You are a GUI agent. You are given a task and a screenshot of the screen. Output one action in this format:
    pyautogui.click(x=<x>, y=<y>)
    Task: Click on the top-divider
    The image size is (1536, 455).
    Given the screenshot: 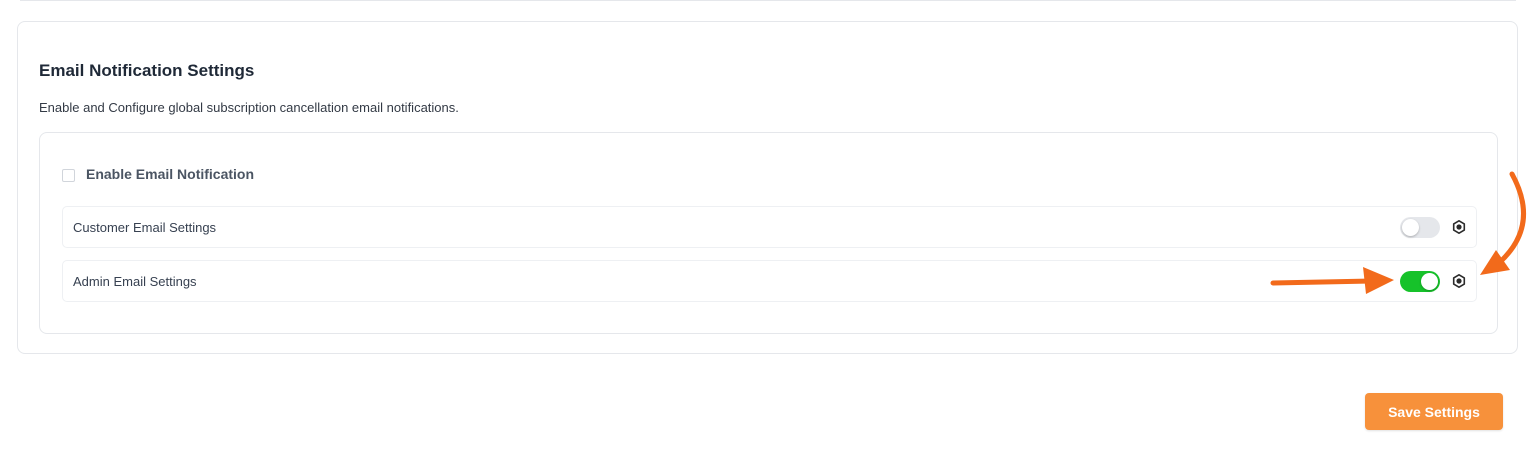 What is the action you would take?
    pyautogui.click(x=768, y=0)
    